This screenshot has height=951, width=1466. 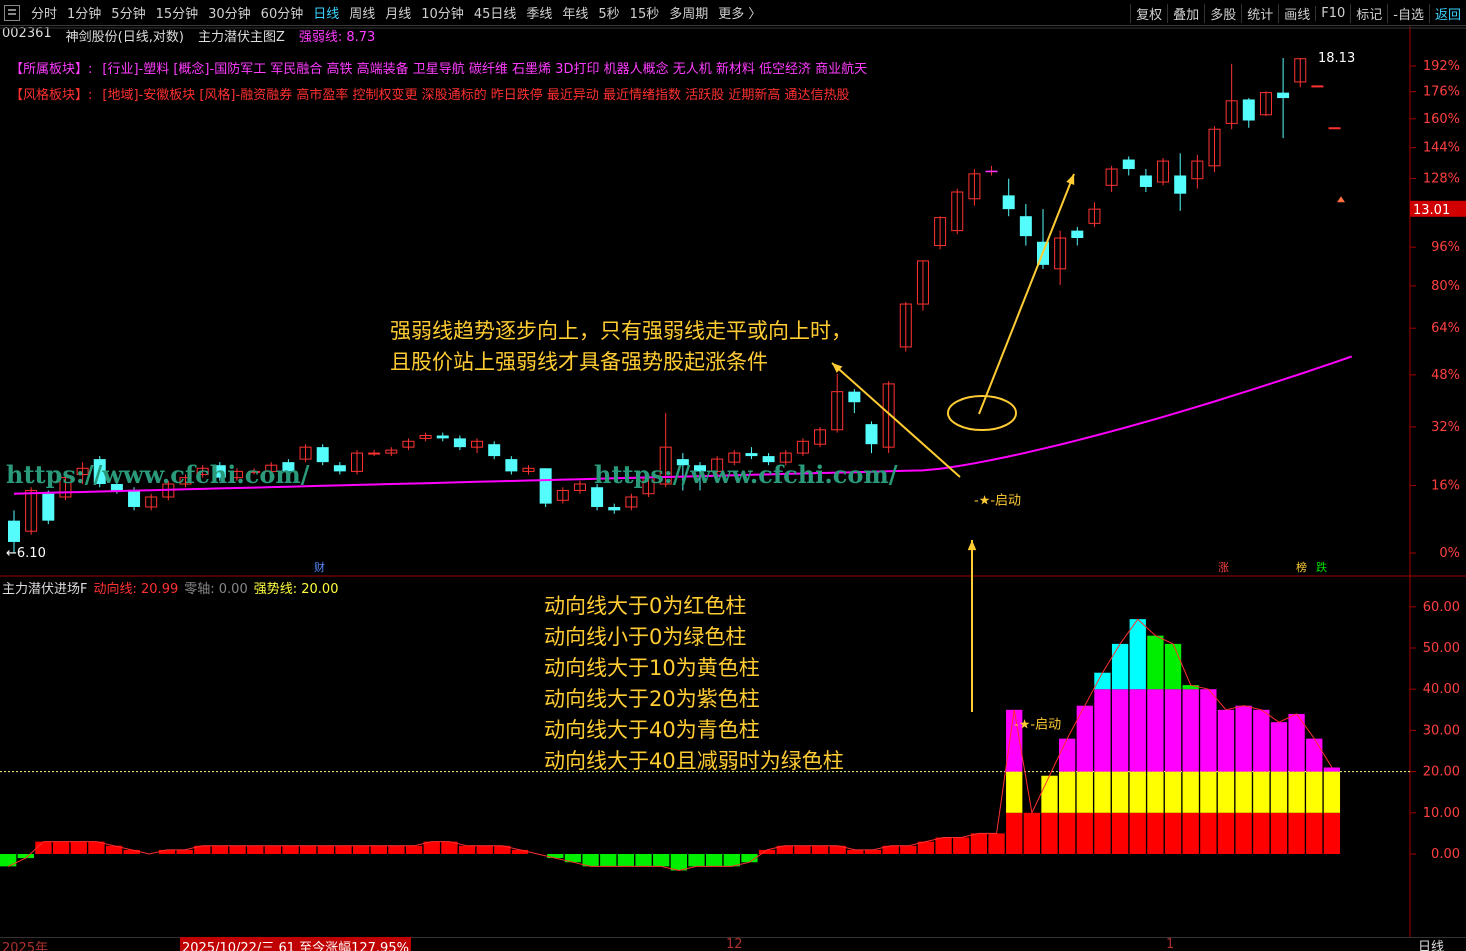 I want to click on period-tab: 分时, so click(x=44, y=12).